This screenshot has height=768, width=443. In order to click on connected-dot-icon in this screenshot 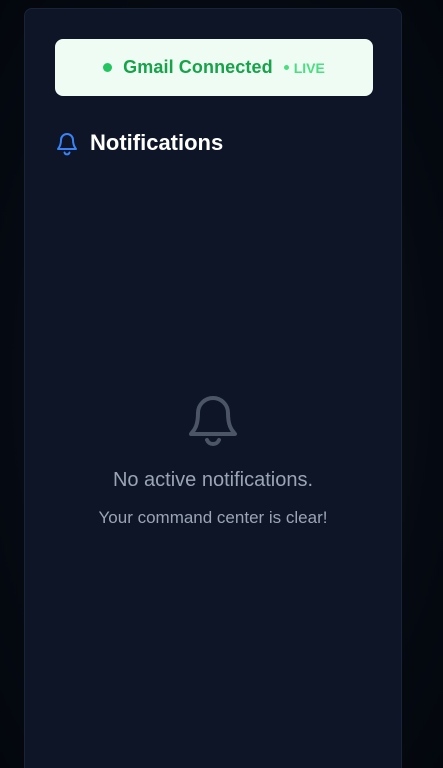, I will do `click(108, 67)`.